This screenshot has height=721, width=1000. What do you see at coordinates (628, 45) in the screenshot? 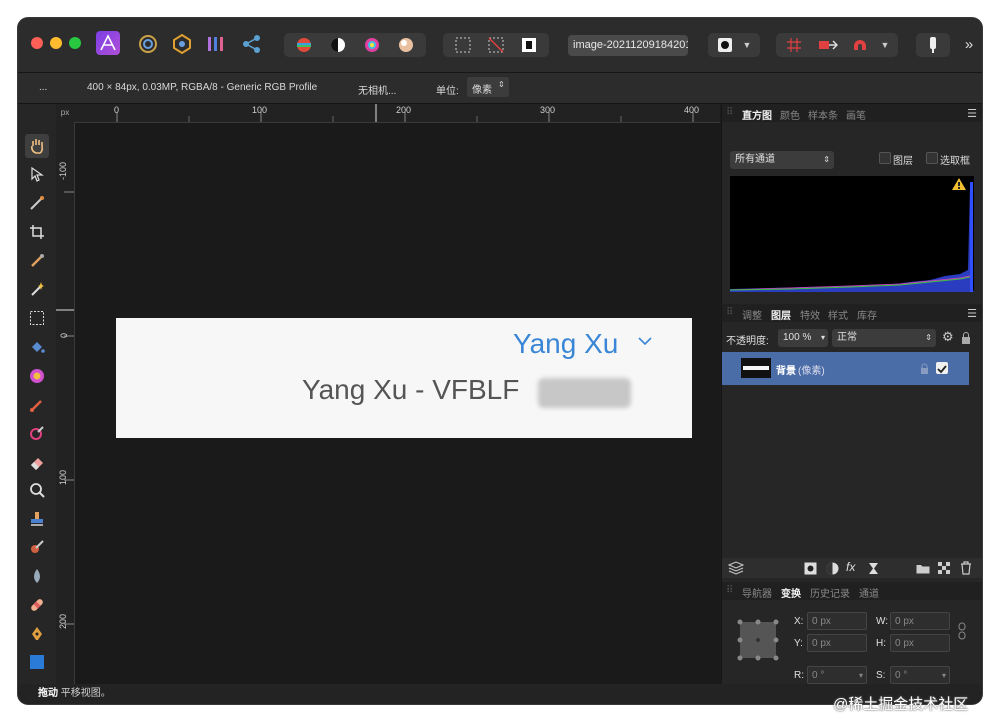
I see `document-name-field: image-20211209184201` at bounding box center [628, 45].